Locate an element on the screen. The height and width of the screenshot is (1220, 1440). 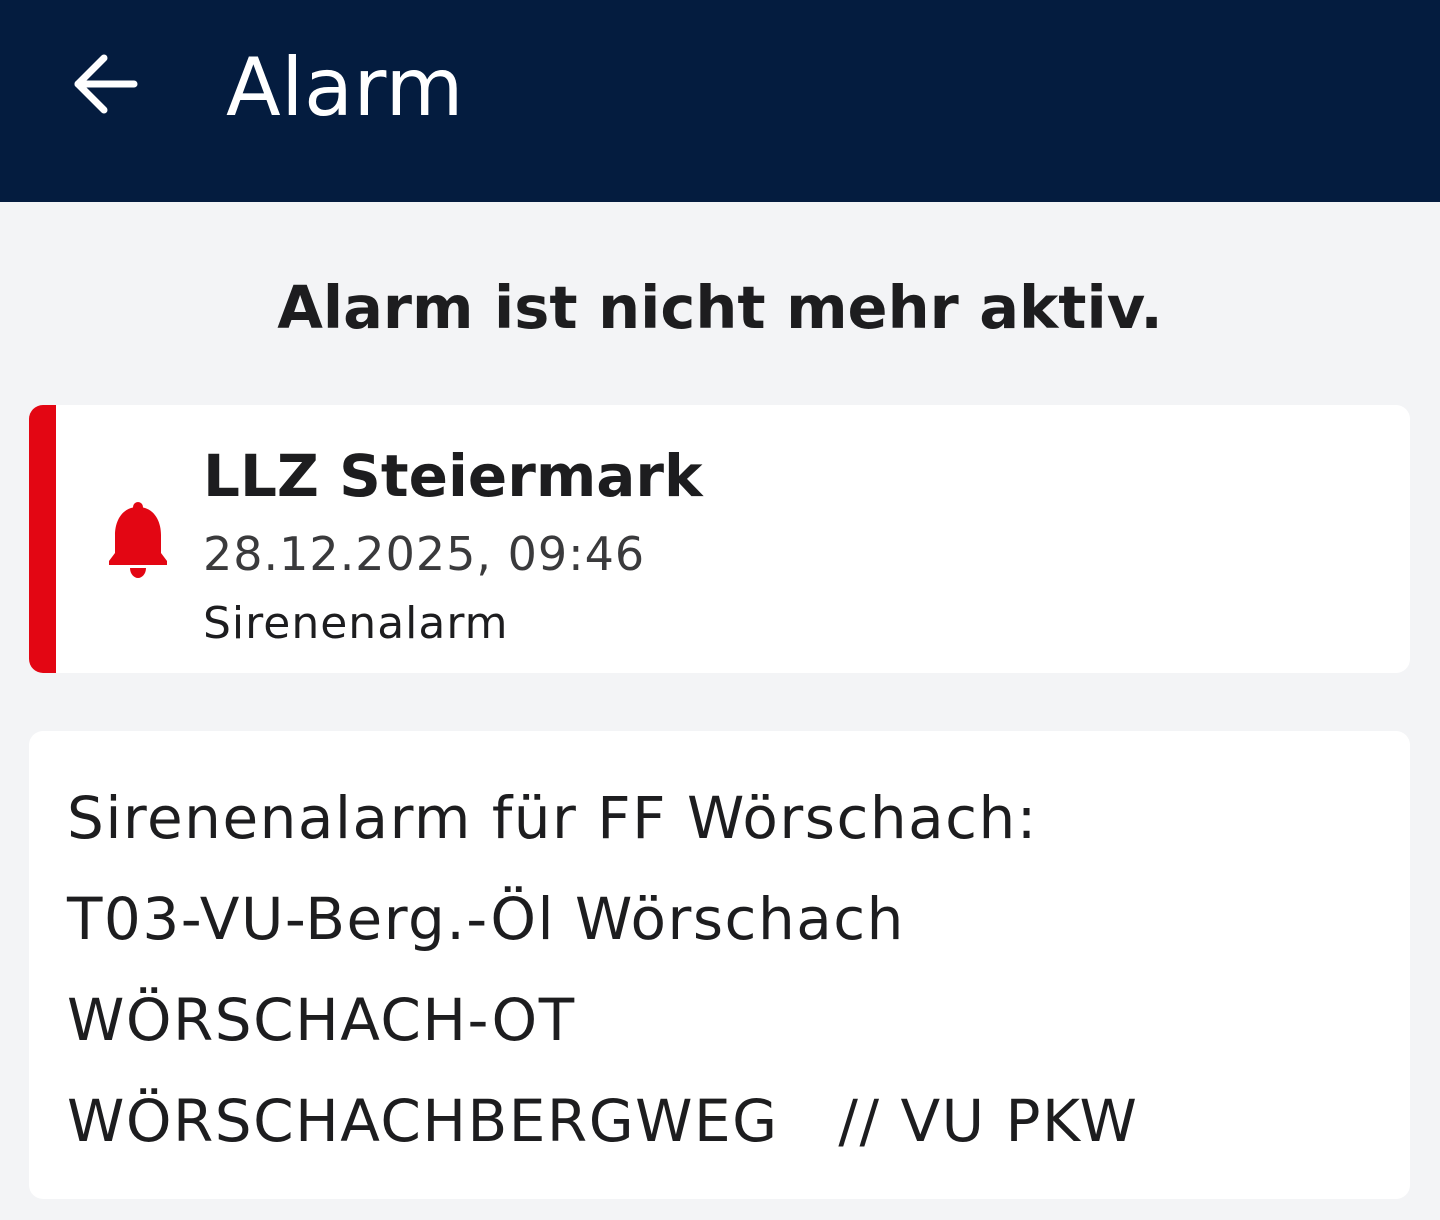
arrow-left-icon is located at coordinates (106, 84).